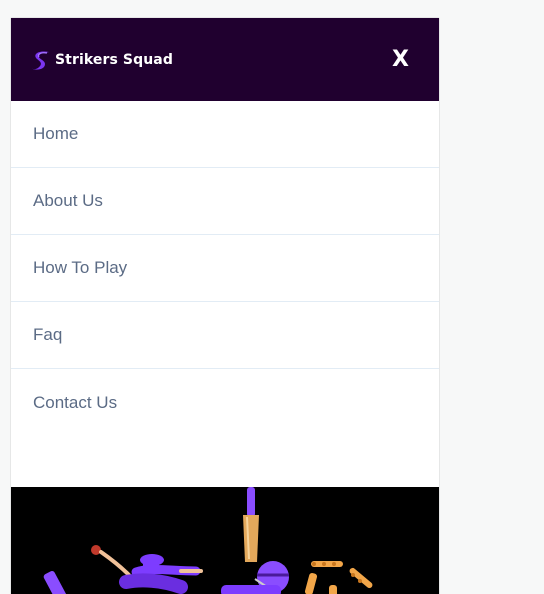 Image resolution: width=544 pixels, height=594 pixels. What do you see at coordinates (225, 201) in the screenshot?
I see `menu-item-about-us: About Us` at bounding box center [225, 201].